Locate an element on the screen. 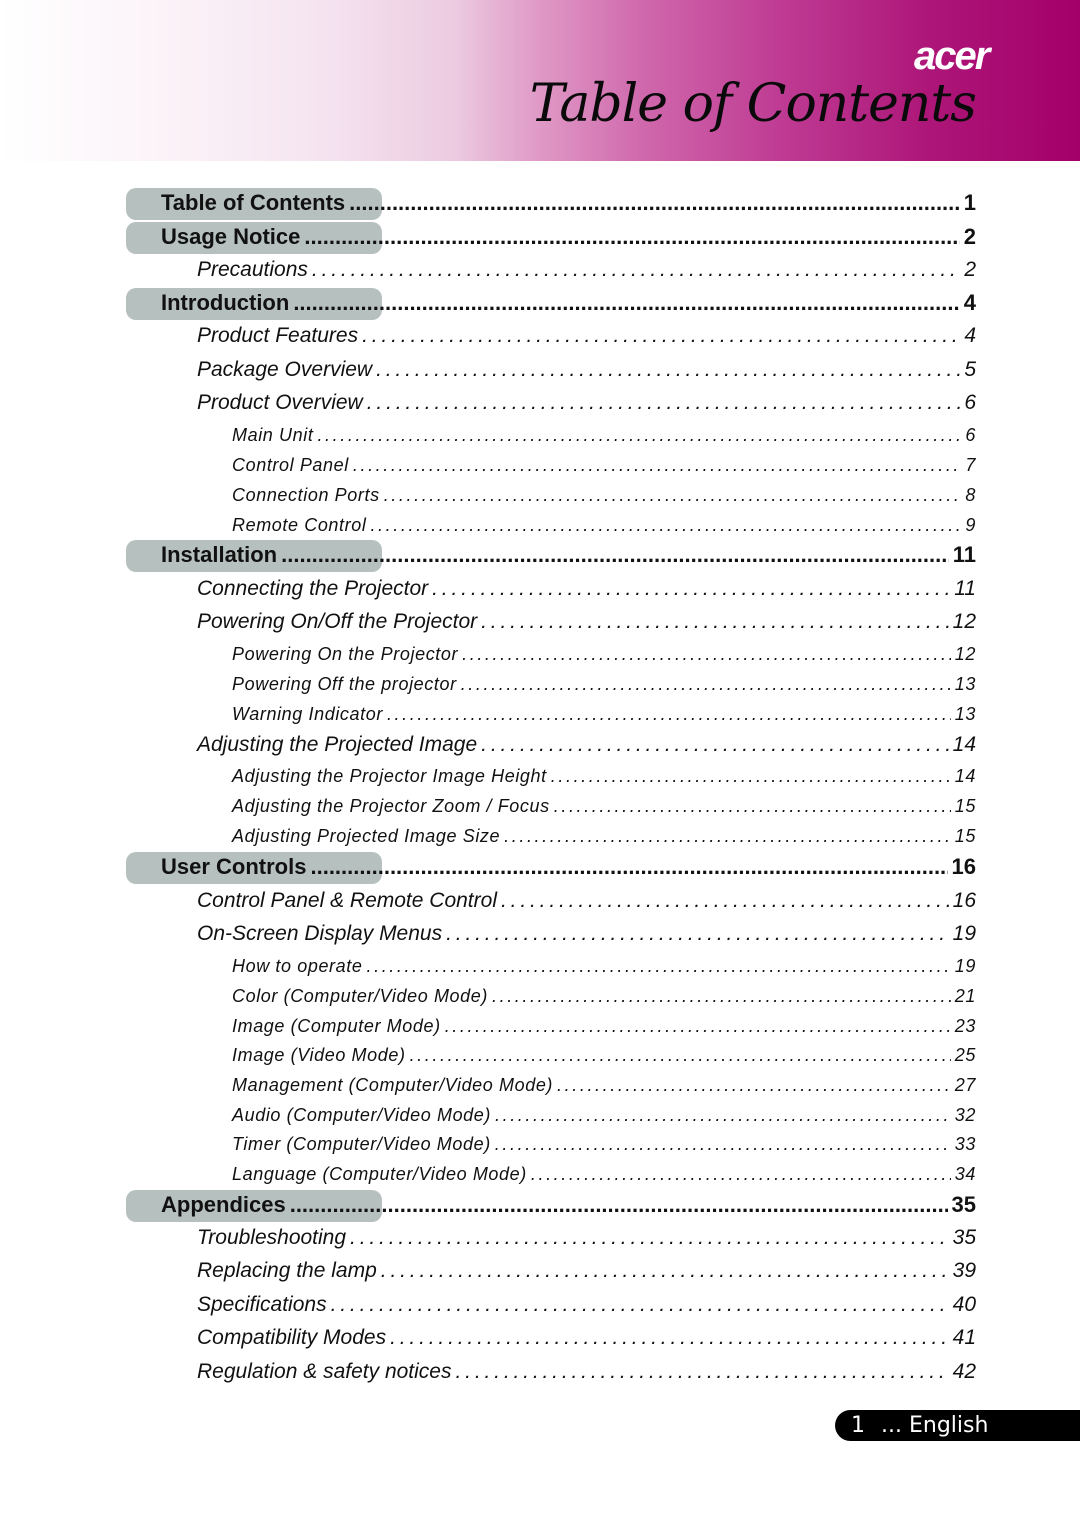  toc-entry: Appendices 35 is located at coordinates (568, 1205).